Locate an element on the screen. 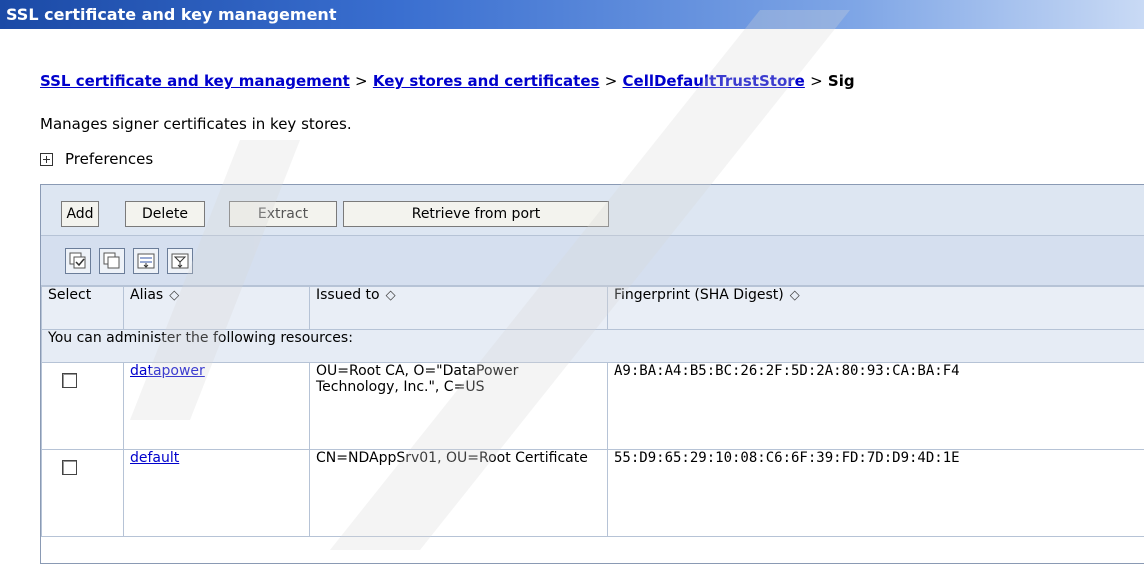  window-title: SSL certificate and key management is located at coordinates (572, 14).